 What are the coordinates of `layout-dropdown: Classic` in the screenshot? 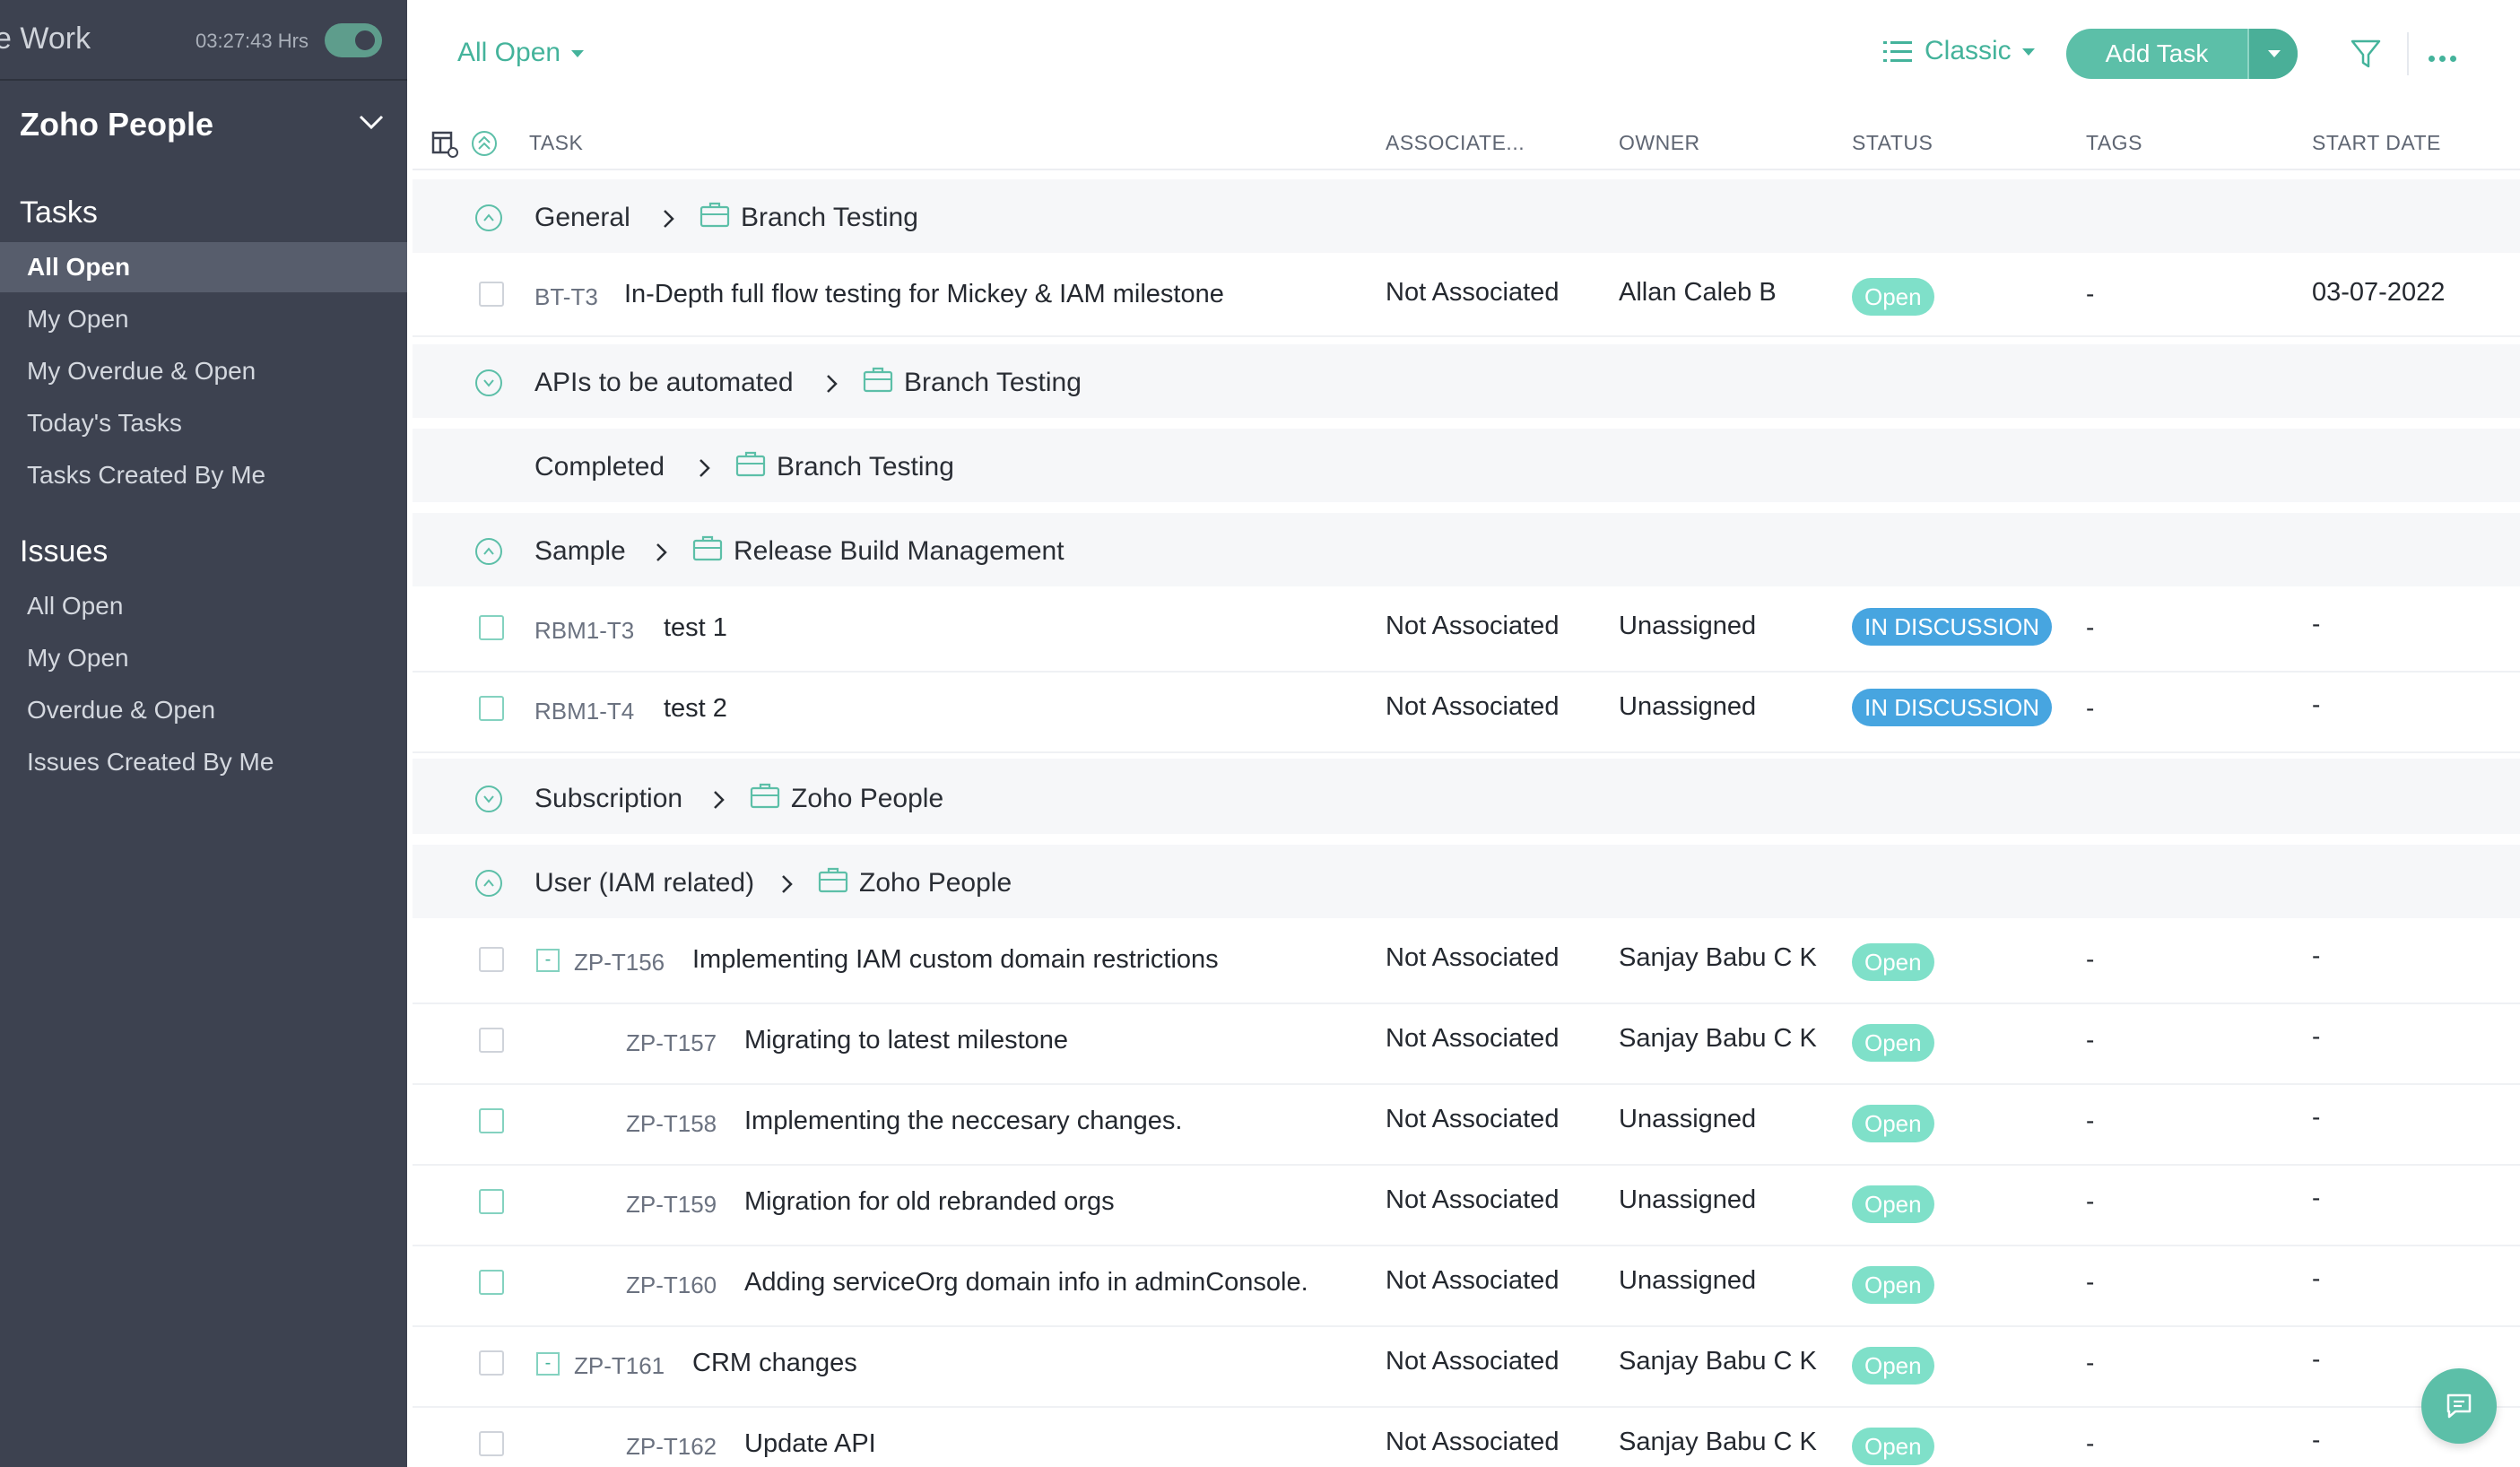 It's located at (1959, 51).